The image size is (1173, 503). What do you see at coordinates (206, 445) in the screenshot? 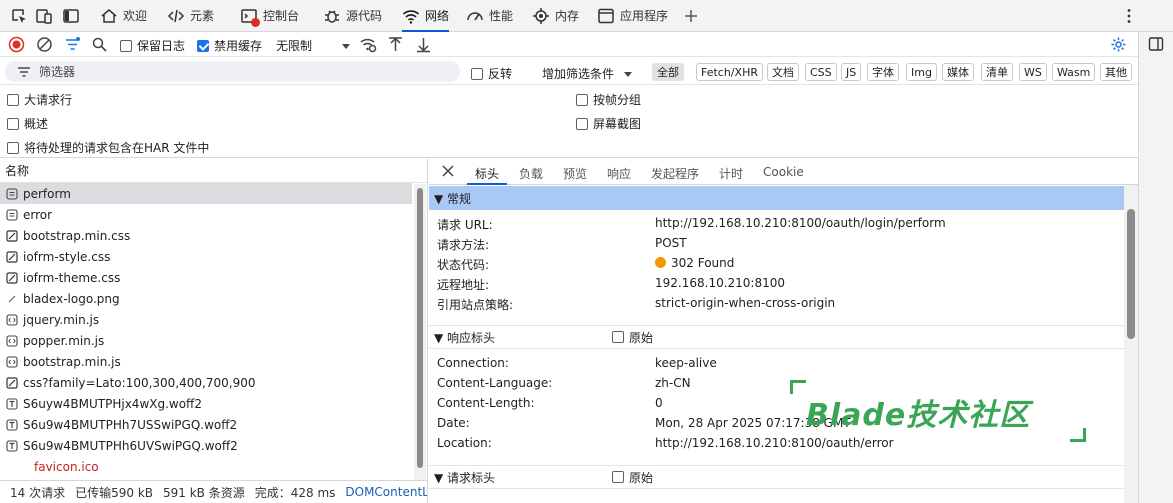
I see `request-row: S6u9w4BMUTPHh6UVSwiPGQ.woff2` at bounding box center [206, 445].